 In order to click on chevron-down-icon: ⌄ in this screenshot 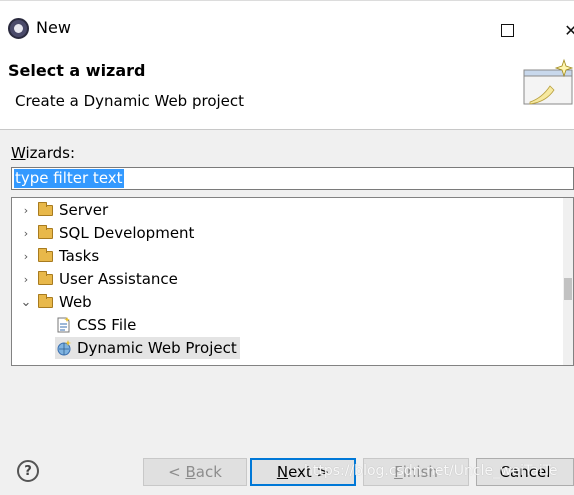, I will do `click(26, 302)`.